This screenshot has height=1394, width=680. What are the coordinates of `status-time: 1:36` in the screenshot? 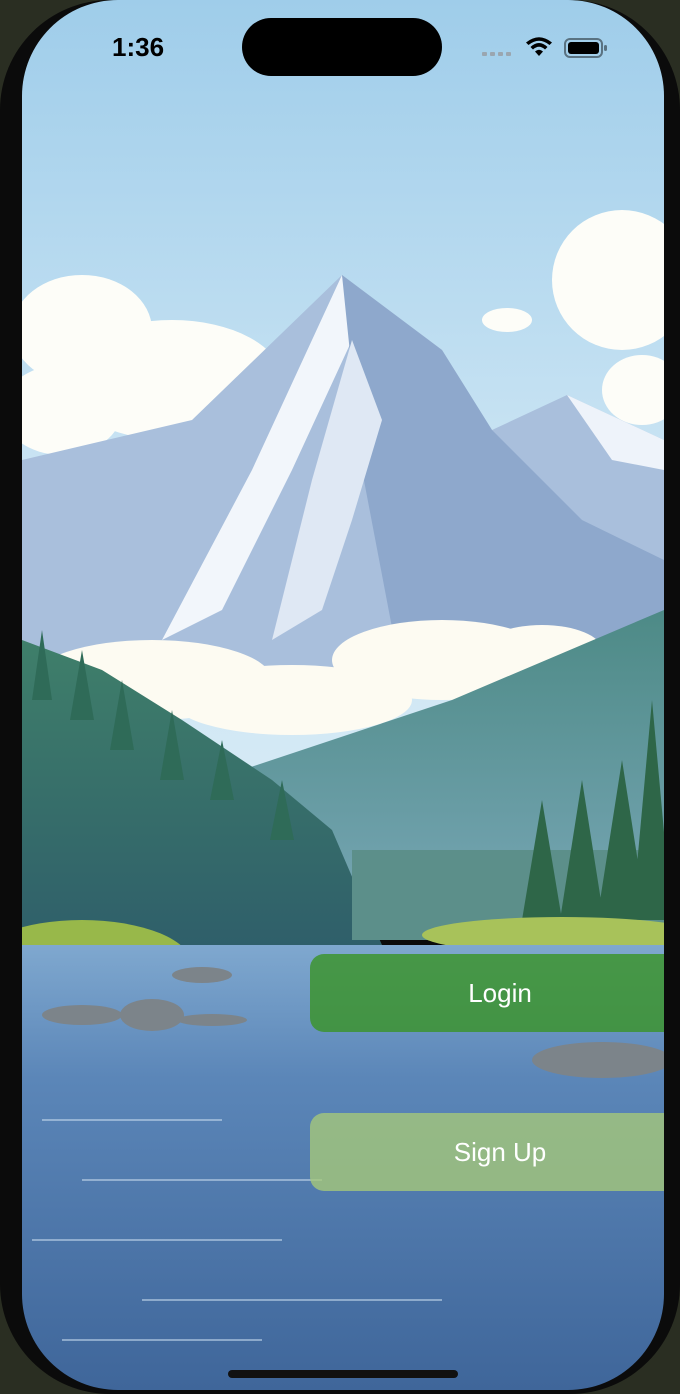 It's located at (138, 47).